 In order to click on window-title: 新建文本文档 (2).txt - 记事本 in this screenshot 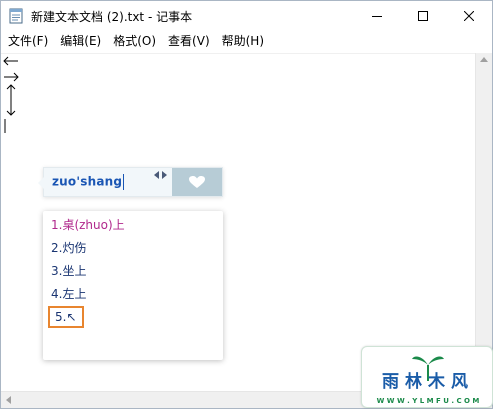, I will do `click(112, 16)`.